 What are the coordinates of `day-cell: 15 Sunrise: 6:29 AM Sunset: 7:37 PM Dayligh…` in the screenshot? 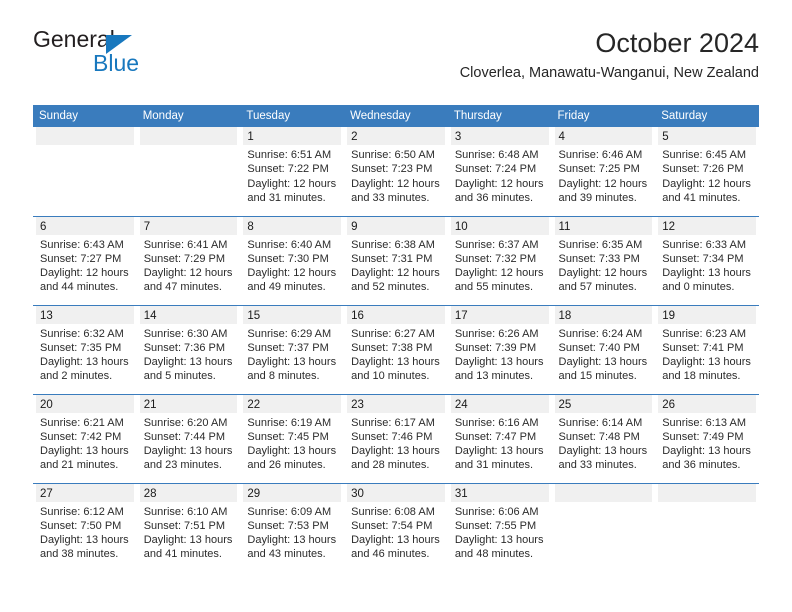 It's located at (292, 349).